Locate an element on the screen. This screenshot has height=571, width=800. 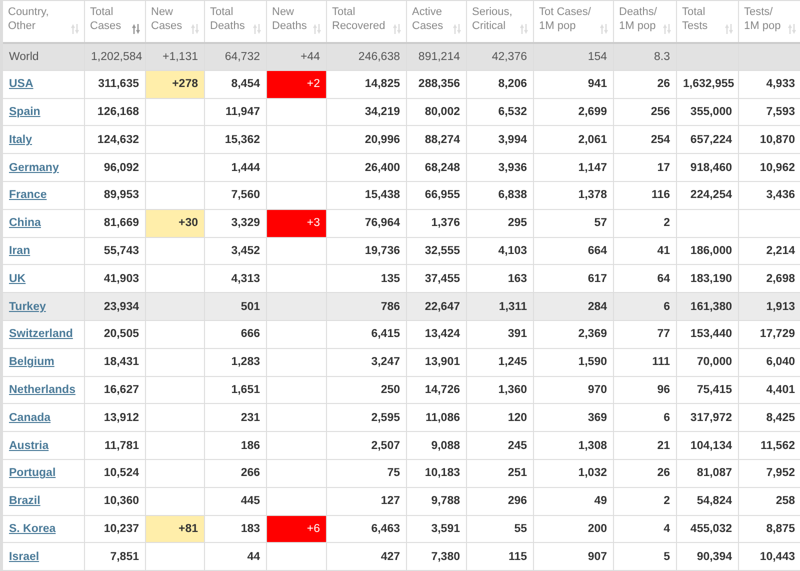
table-cell: 2,507 is located at coordinates (366, 446).